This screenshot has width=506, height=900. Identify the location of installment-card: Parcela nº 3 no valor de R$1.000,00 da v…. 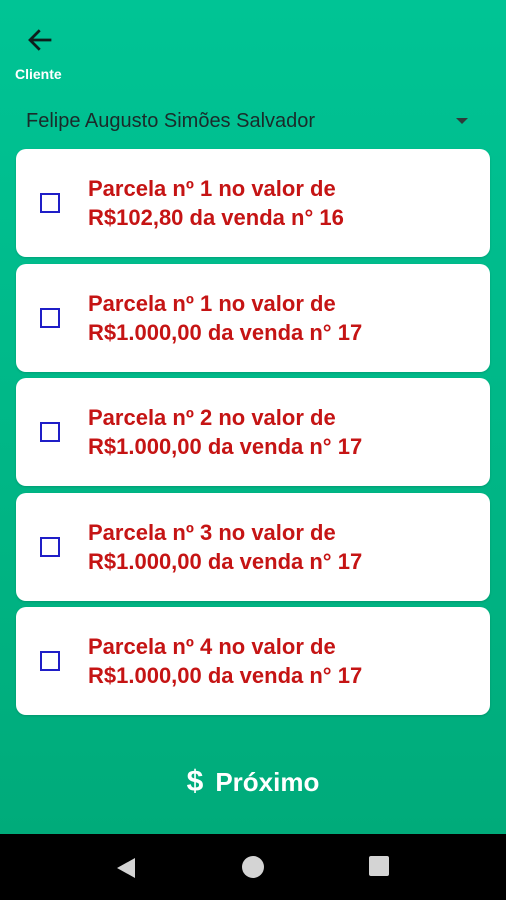
(253, 546).